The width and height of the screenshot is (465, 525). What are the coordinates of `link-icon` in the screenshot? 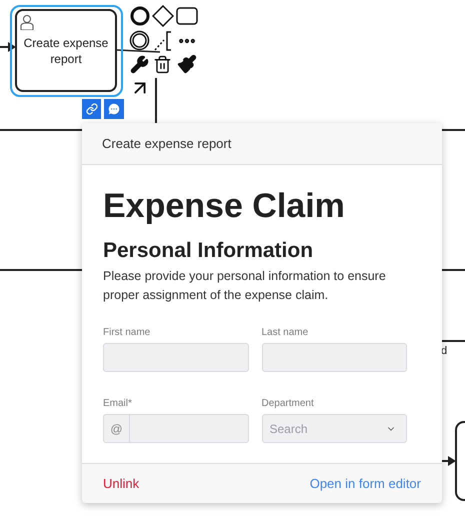 It's located at (92, 109).